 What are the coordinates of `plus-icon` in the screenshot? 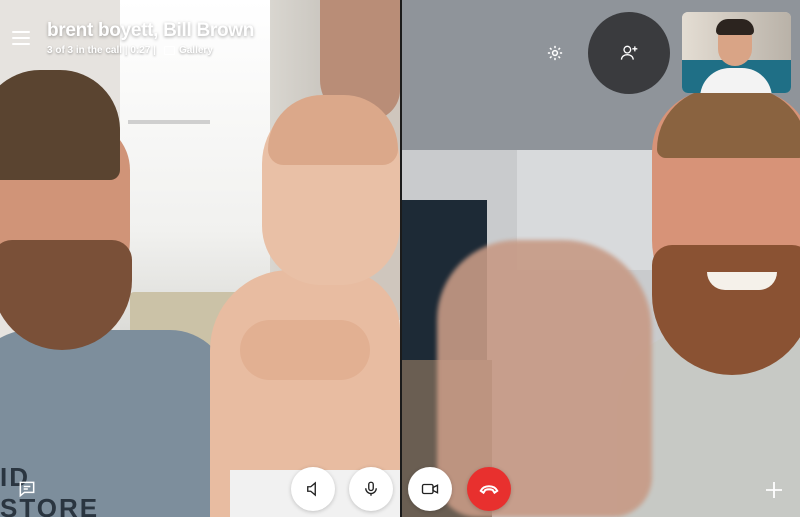 It's located at (774, 490).